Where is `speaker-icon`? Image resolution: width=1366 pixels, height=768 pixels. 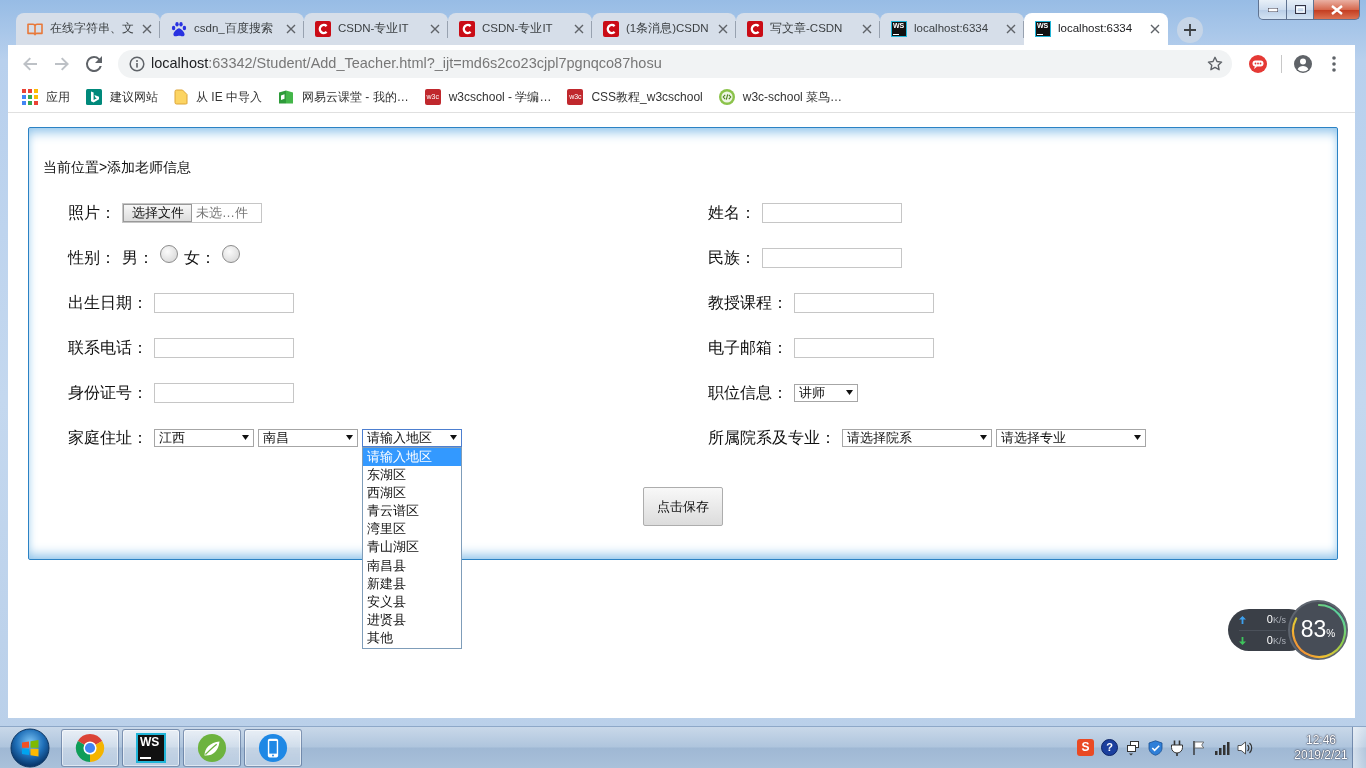
speaker-icon is located at coordinates (1245, 747).